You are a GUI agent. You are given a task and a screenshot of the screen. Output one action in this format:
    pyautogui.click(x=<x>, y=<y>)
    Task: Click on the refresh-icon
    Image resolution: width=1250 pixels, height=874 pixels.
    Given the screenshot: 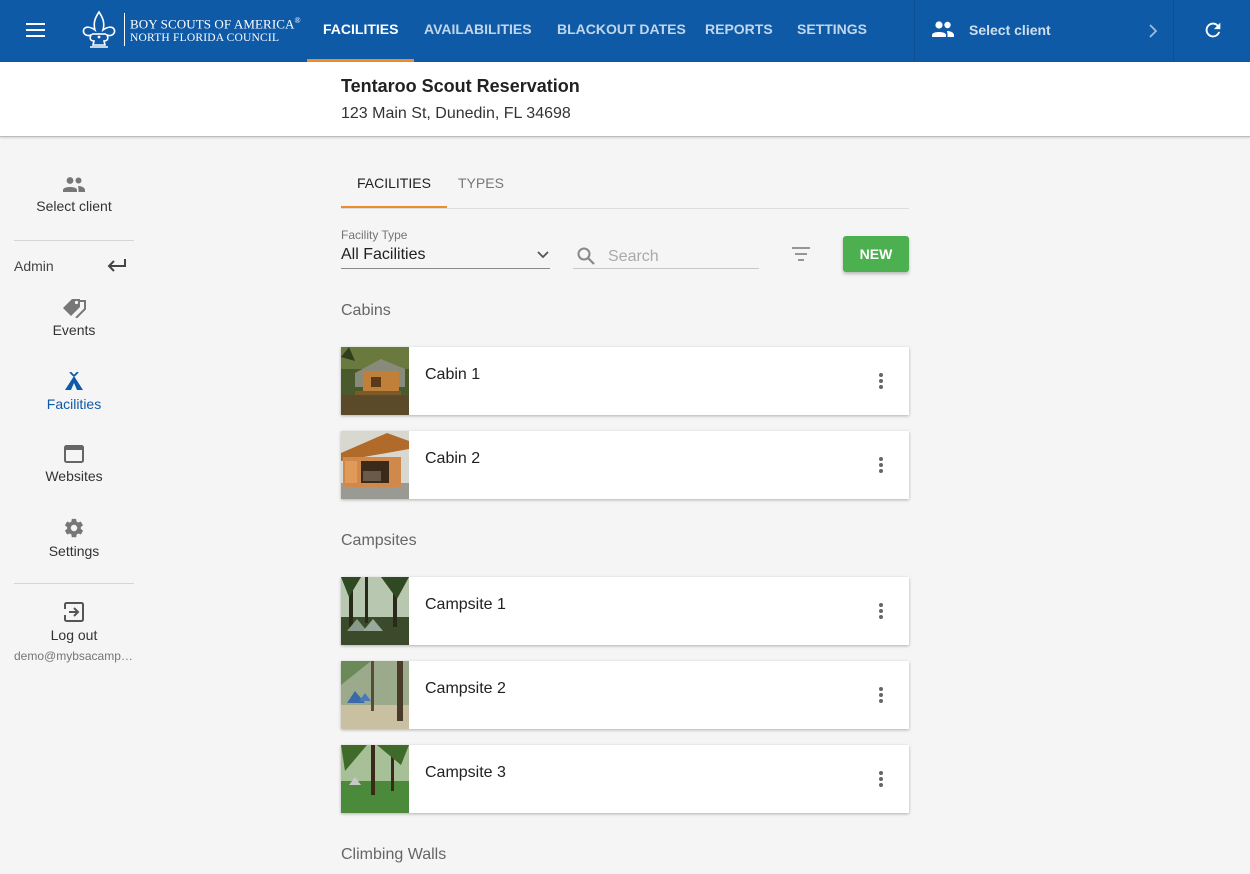 What is the action you would take?
    pyautogui.click(x=1213, y=30)
    